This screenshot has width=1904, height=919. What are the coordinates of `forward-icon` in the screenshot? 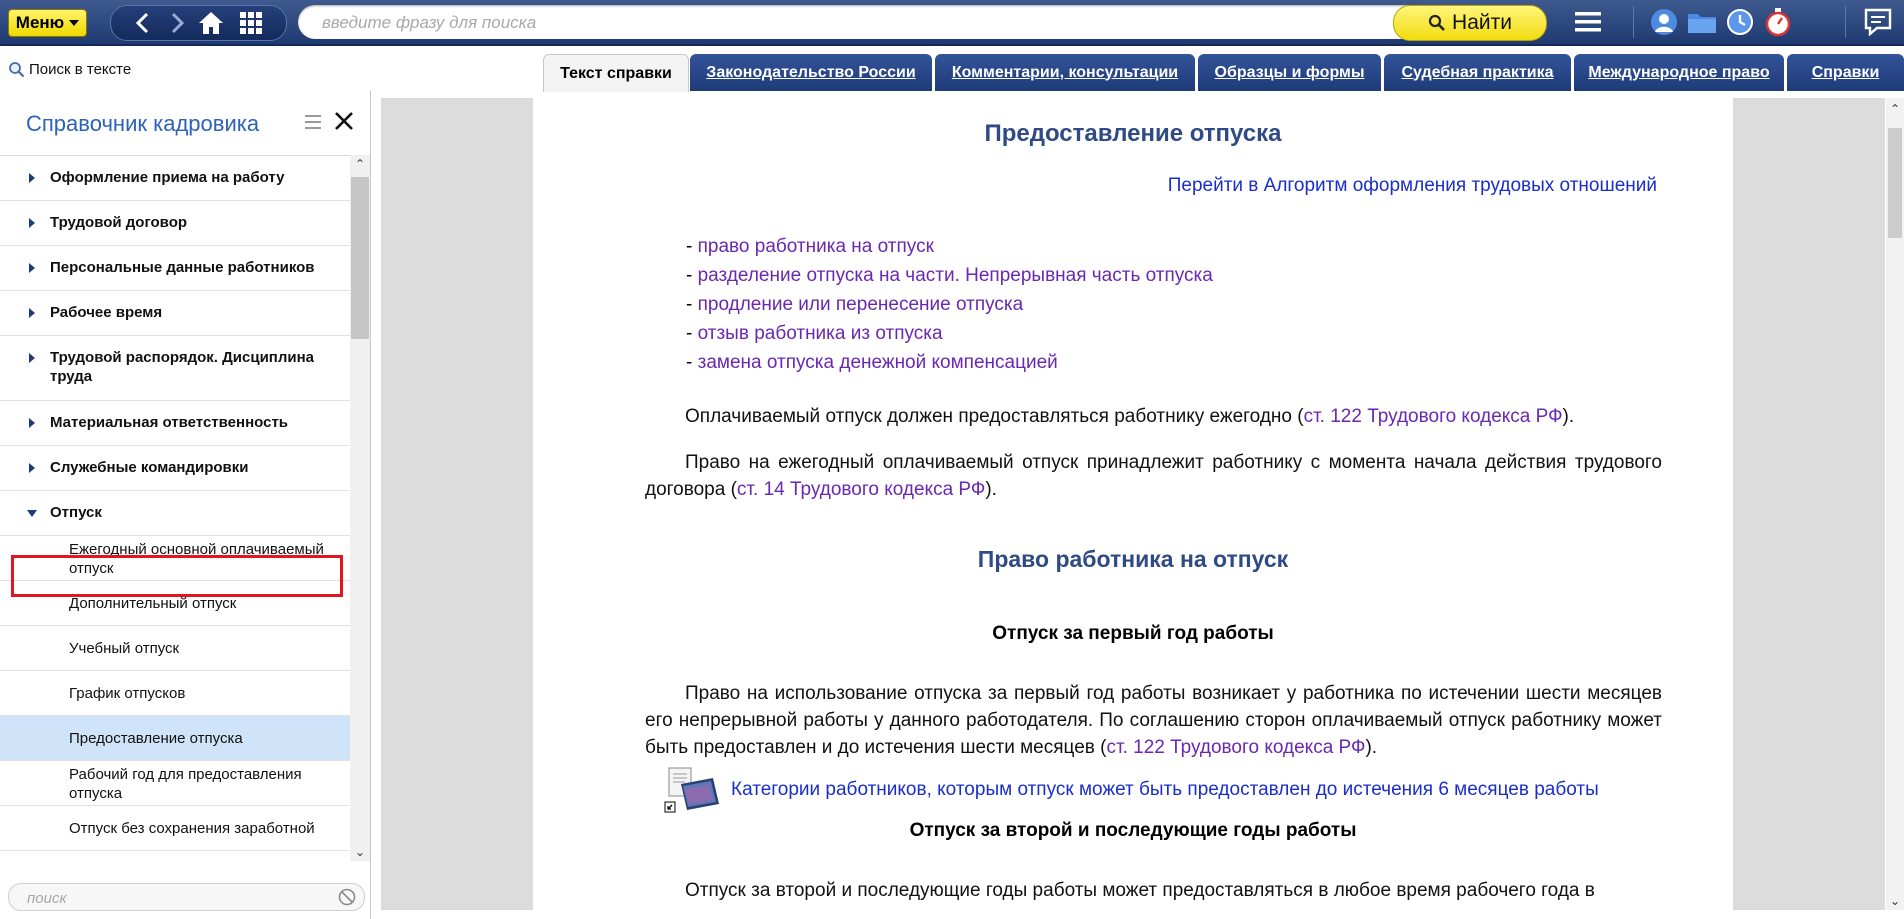 It's located at (177, 23).